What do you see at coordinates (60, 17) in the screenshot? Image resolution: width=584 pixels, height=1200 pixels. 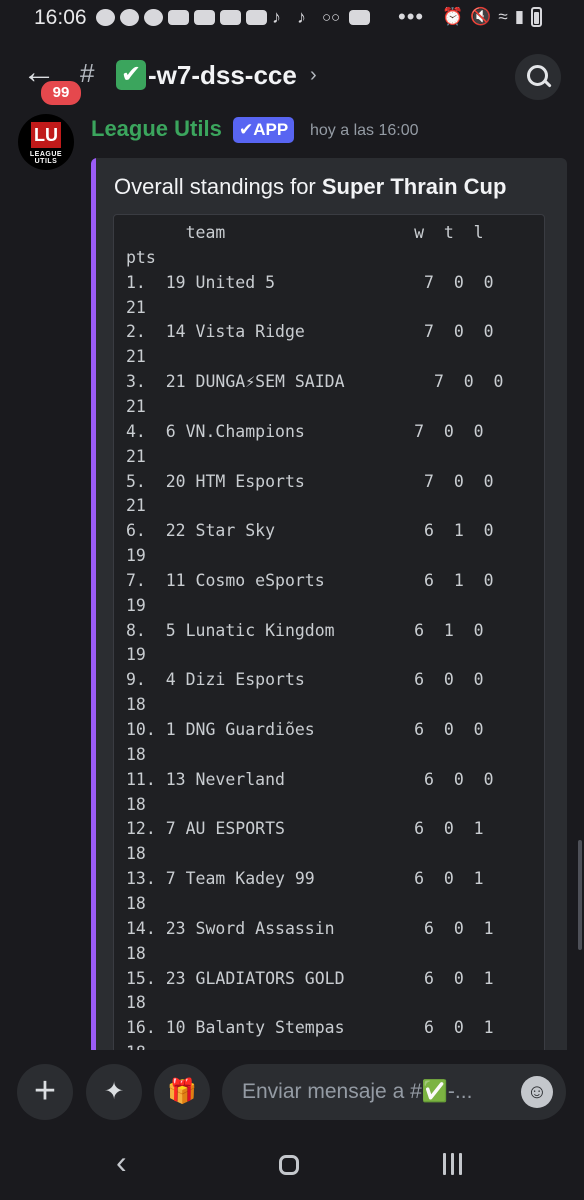 I see `clock: 16:06` at bounding box center [60, 17].